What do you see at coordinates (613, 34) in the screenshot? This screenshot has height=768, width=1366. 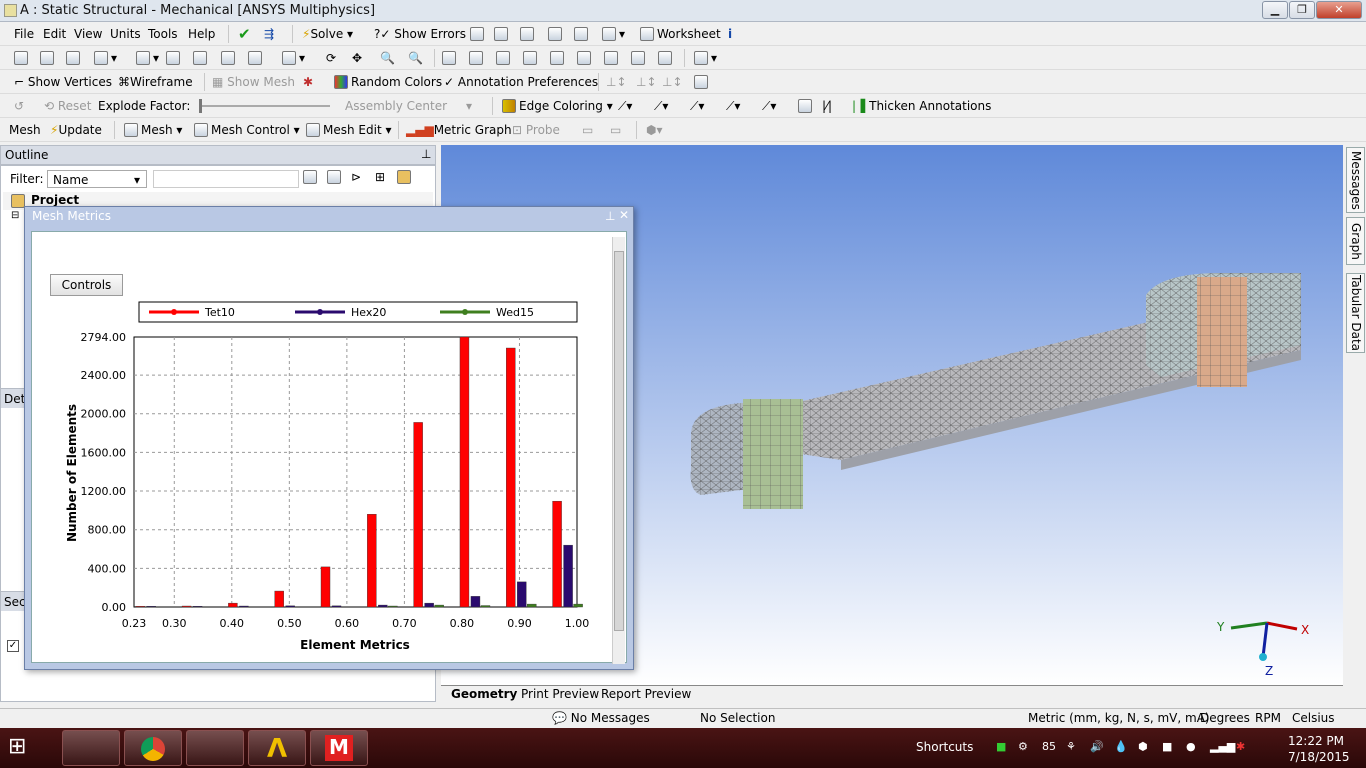 I see `toolbar-icon-6: ▾` at bounding box center [613, 34].